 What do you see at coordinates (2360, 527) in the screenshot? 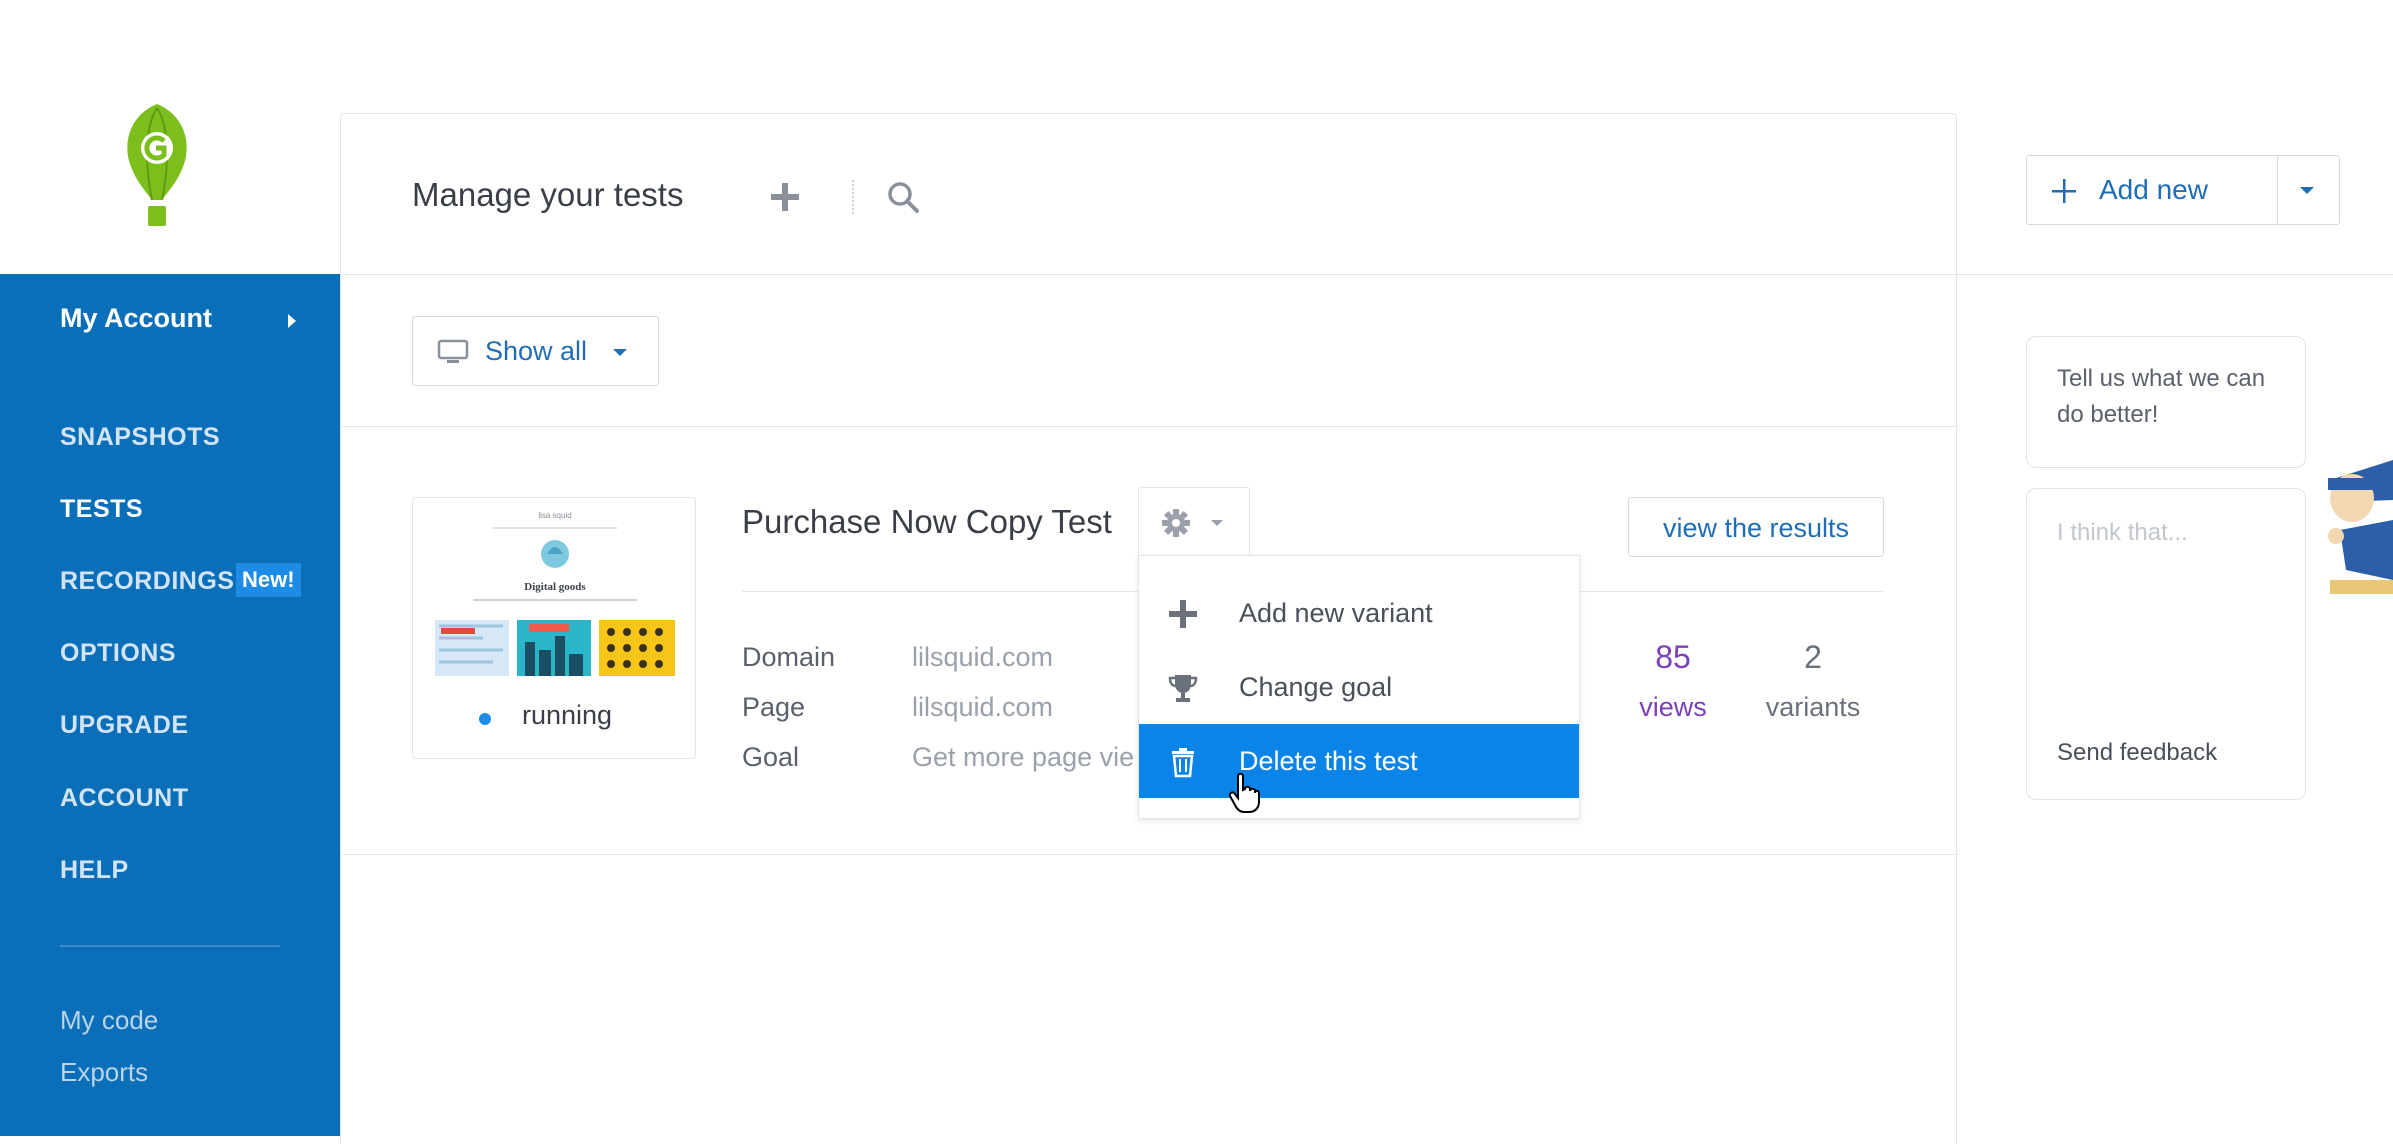
I see `mascot-pilot-icon` at bounding box center [2360, 527].